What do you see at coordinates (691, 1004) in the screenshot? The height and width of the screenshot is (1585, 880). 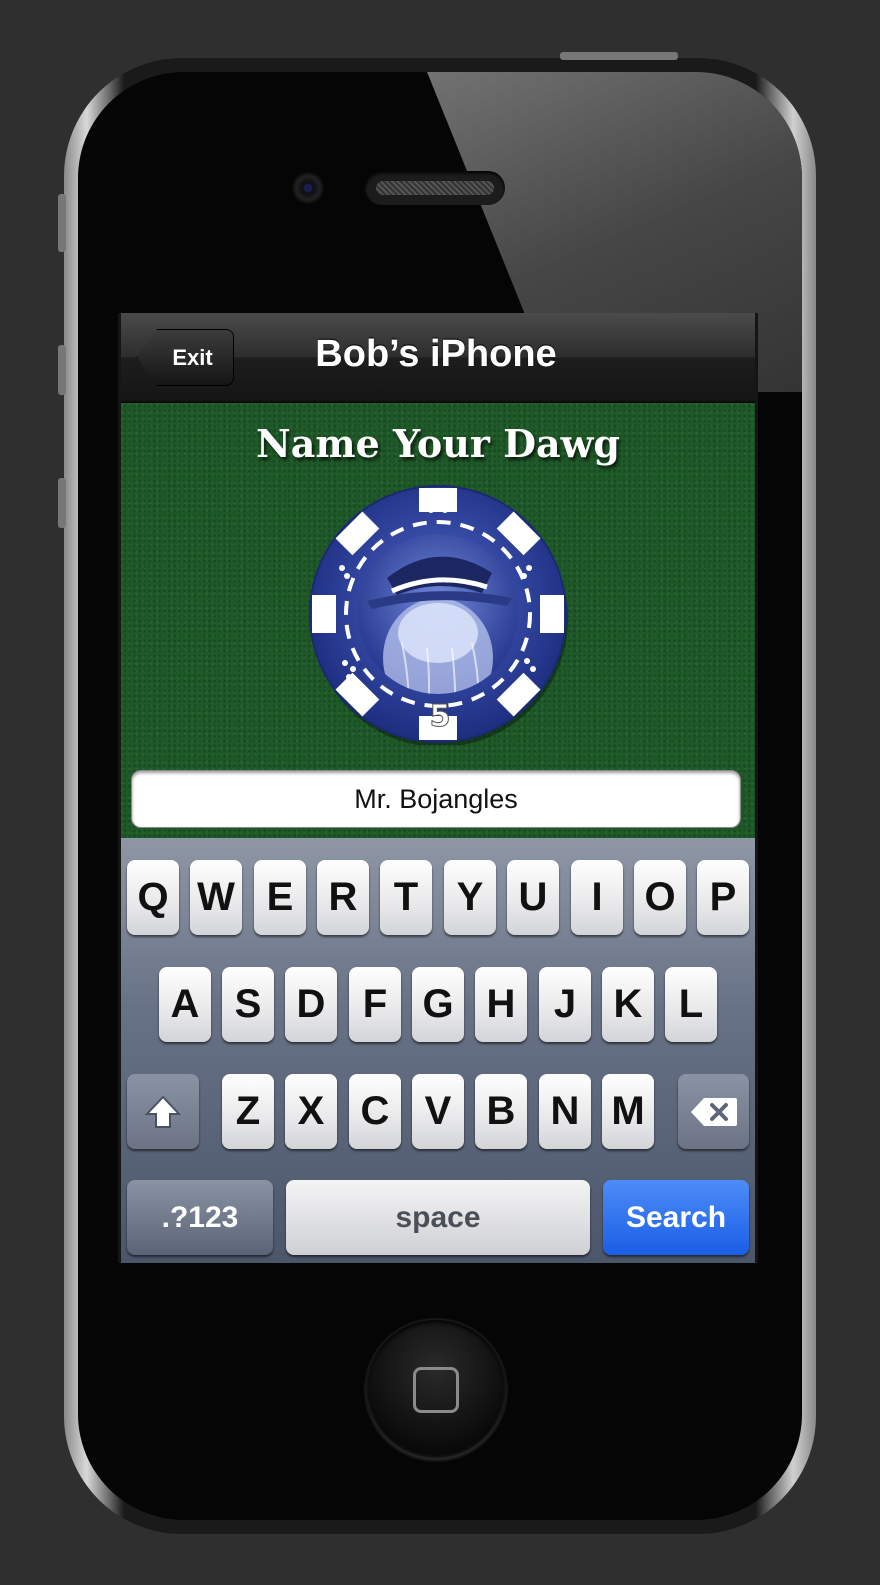 I see `key-l: L` at bounding box center [691, 1004].